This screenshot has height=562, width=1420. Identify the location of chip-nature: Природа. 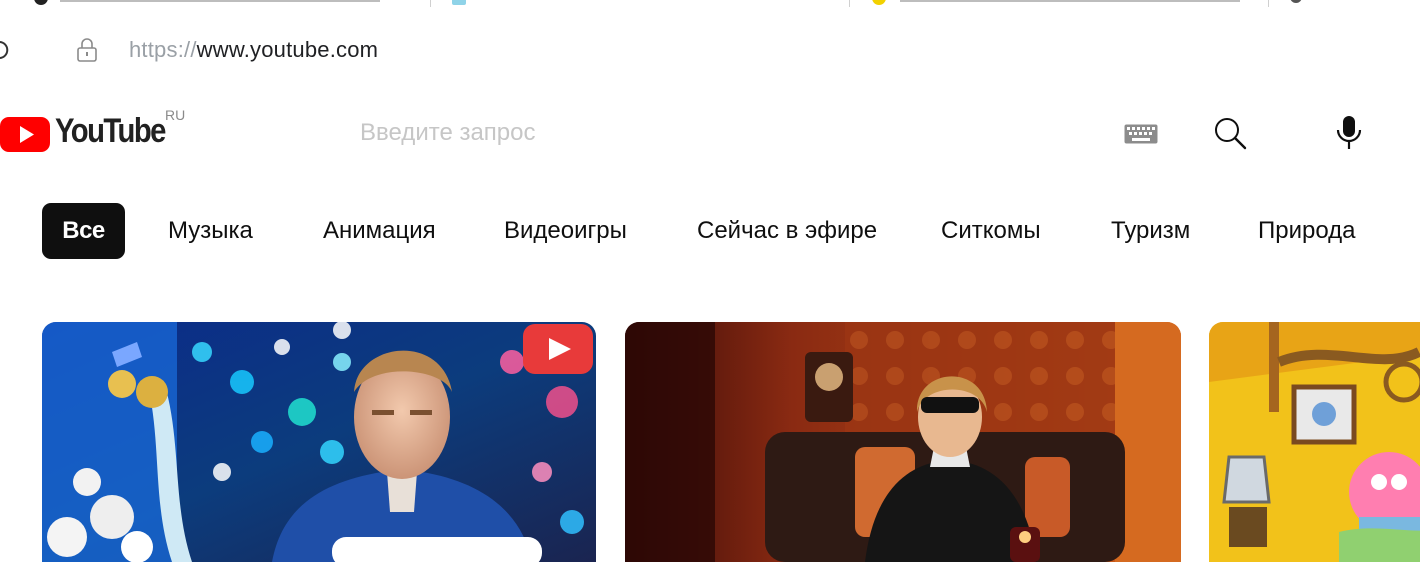
(1307, 231).